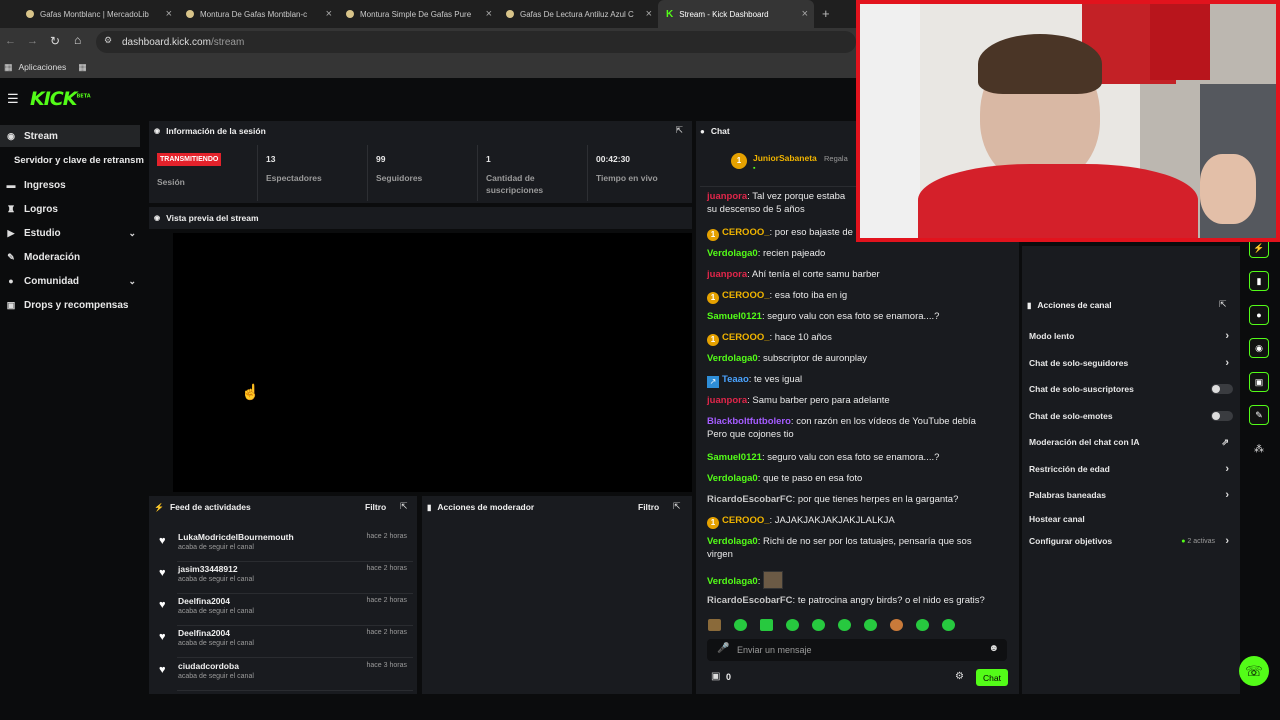  What do you see at coordinates (208, 569) in the screenshot?
I see `feed-user: jasim33448912` at bounding box center [208, 569].